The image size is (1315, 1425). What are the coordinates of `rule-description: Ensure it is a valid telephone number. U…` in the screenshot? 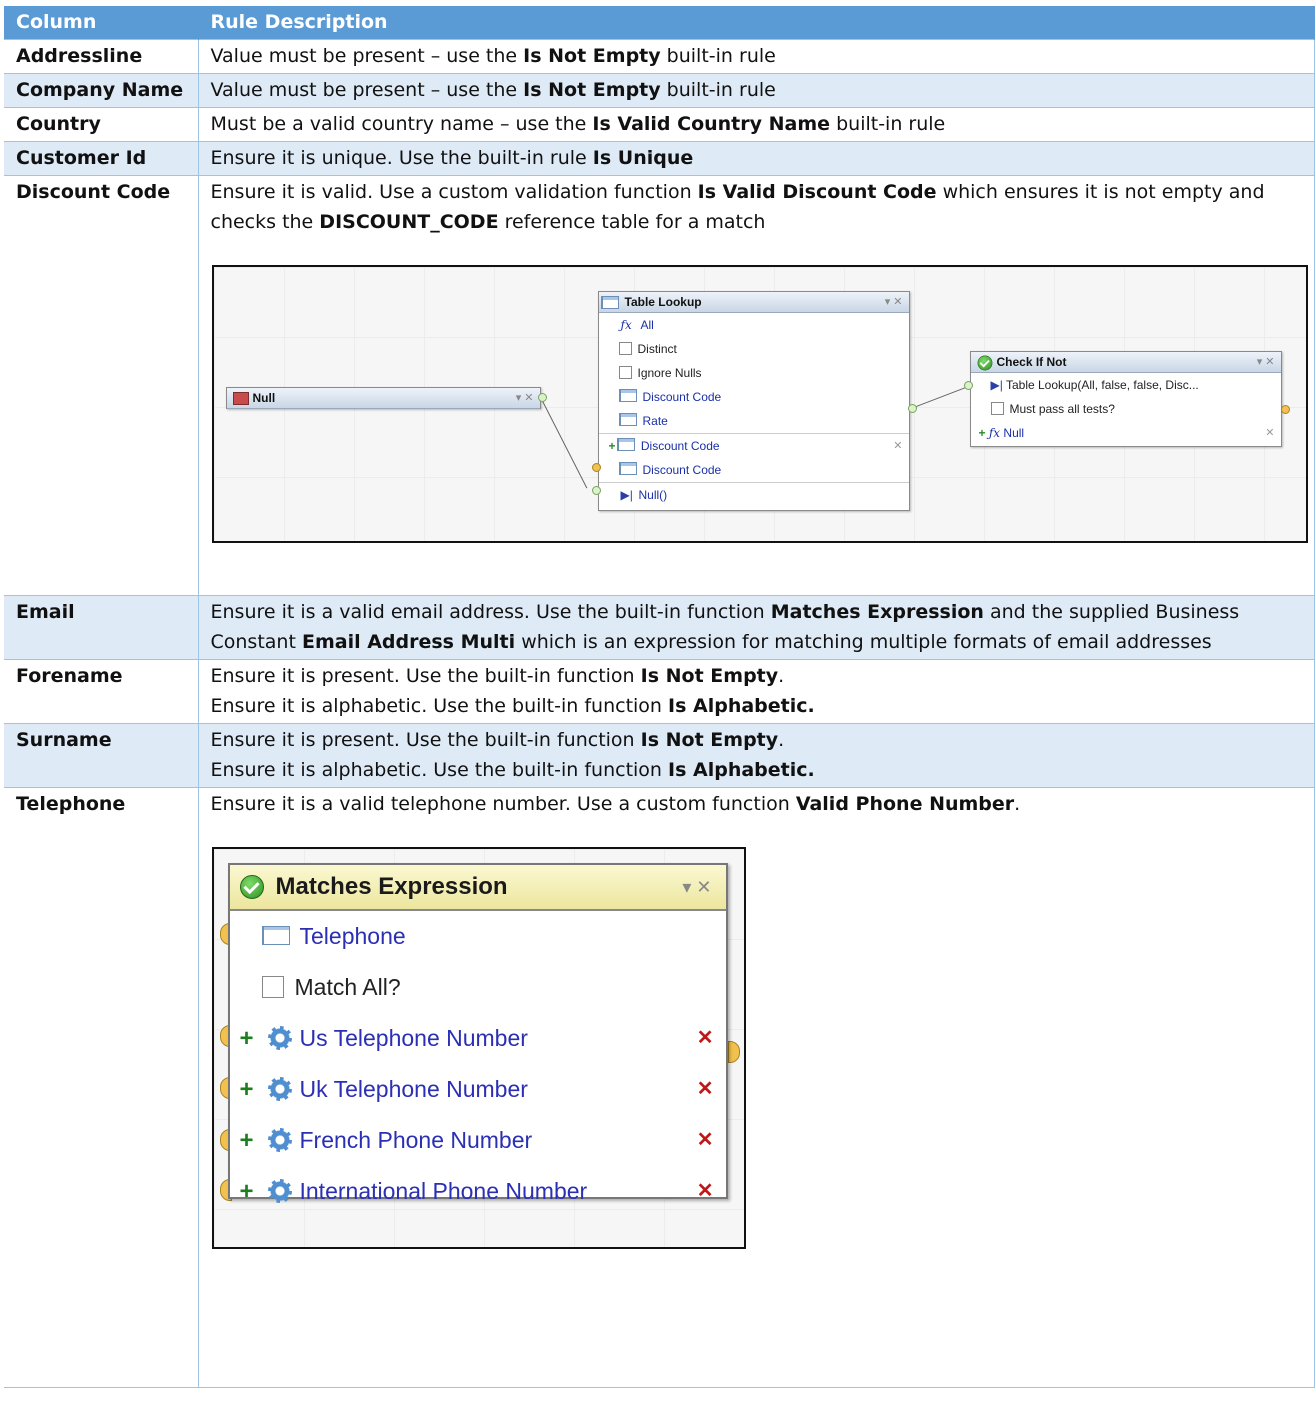 It's located at (615, 804).